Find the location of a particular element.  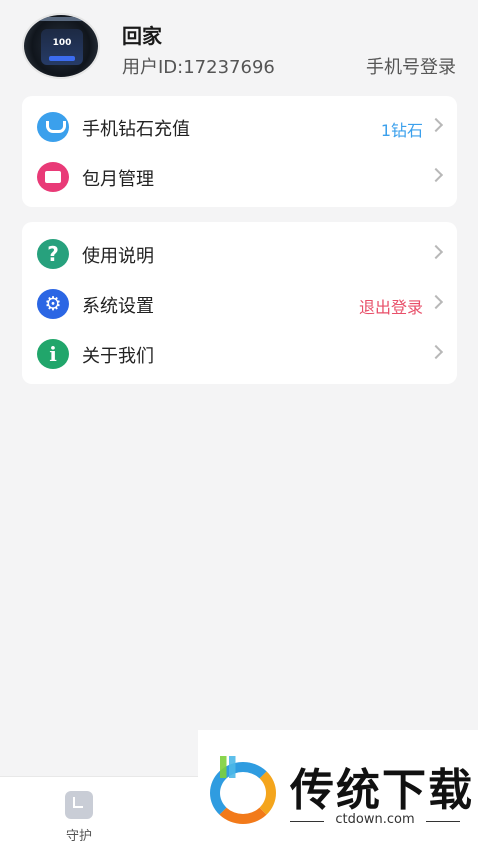

menu-item-about-us: i 关于我们 is located at coordinates (239, 354).